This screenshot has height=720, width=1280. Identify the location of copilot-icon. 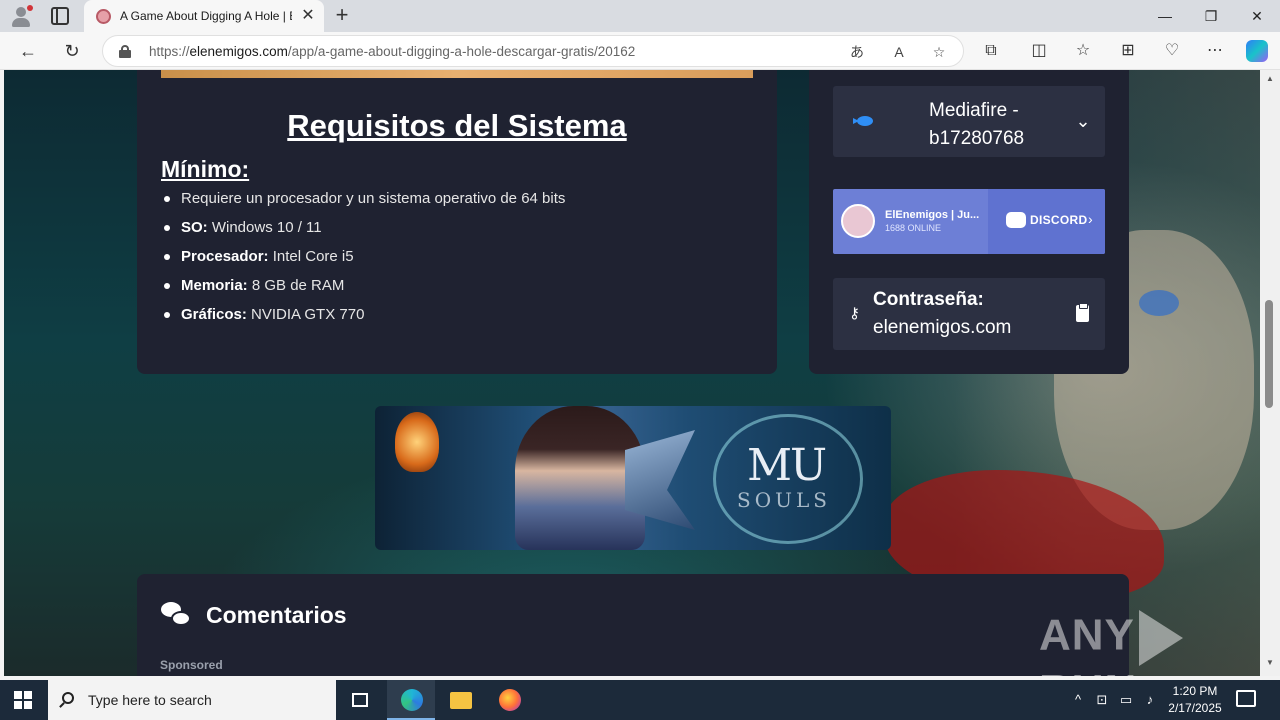
(1257, 51).